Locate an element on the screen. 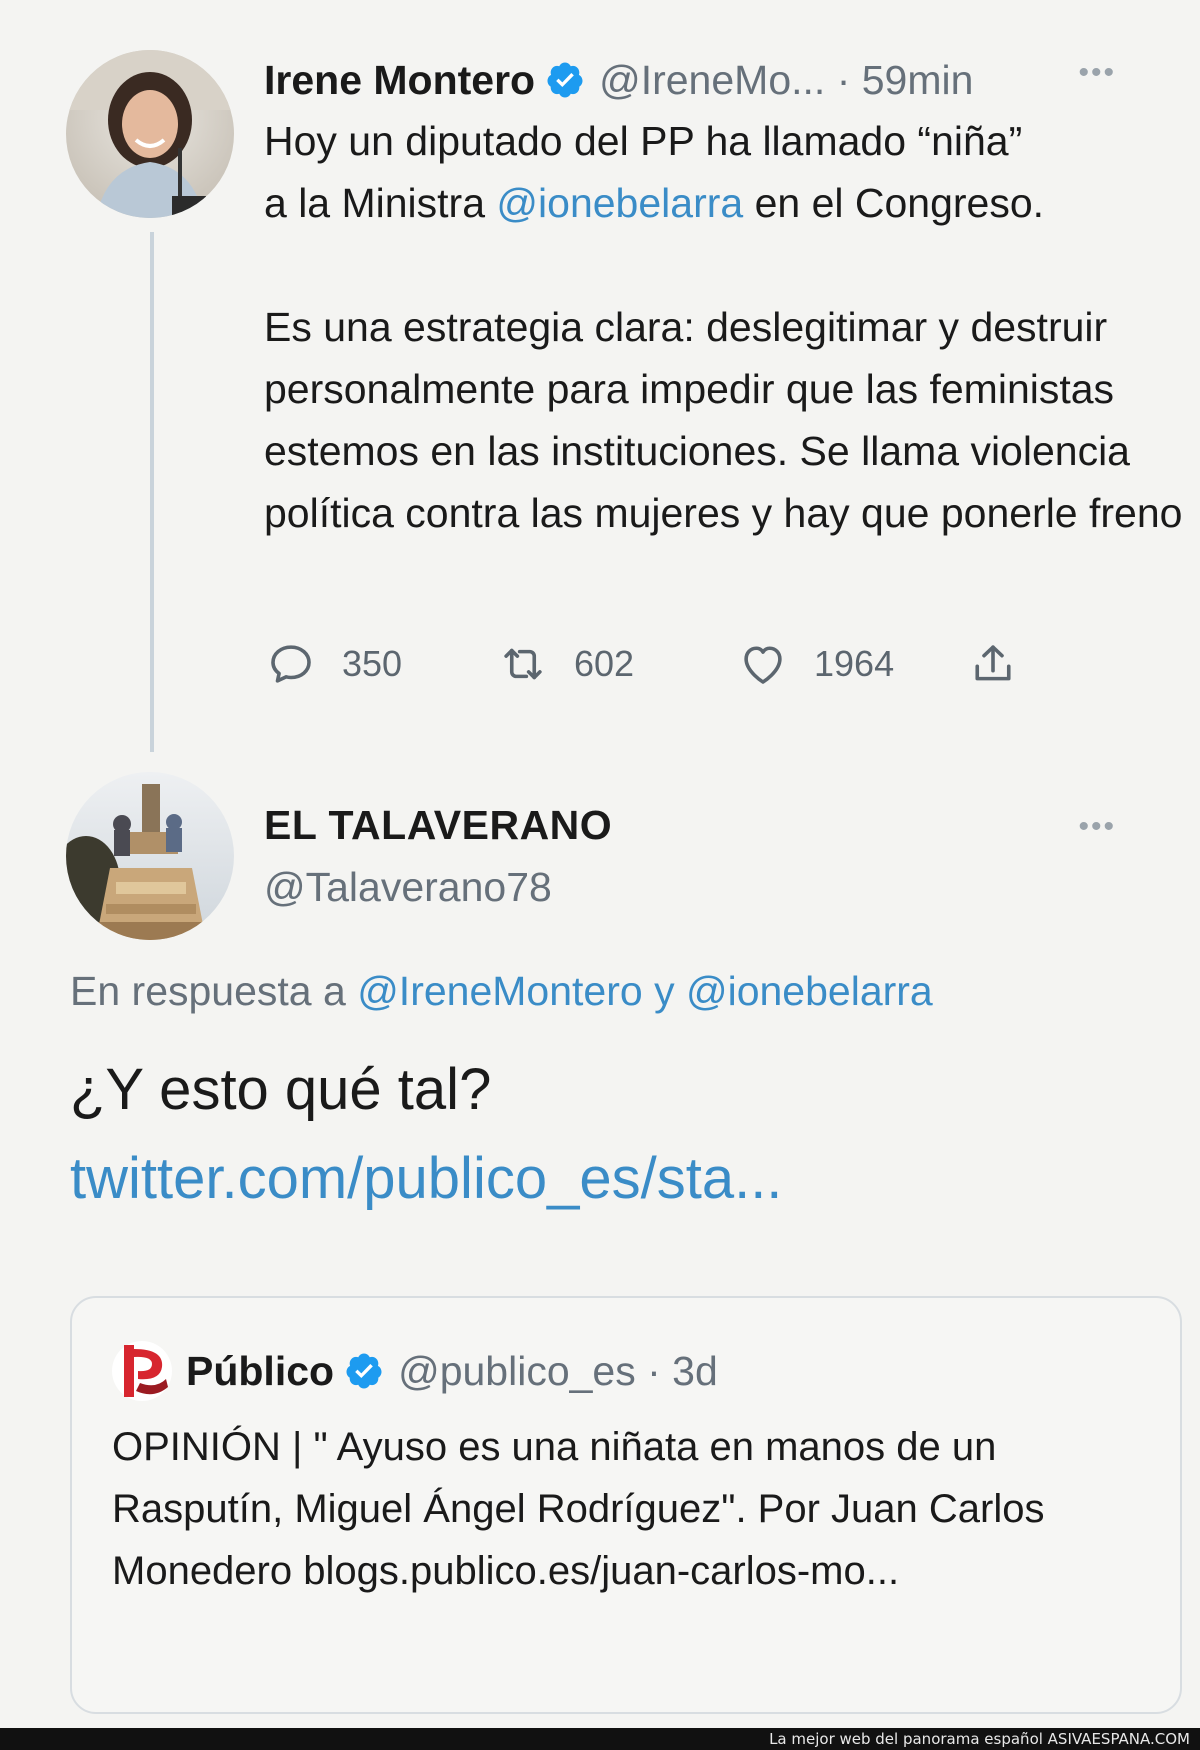  quoted-tweet-header: Público @publico_es · 3d is located at coordinates (414, 1371).